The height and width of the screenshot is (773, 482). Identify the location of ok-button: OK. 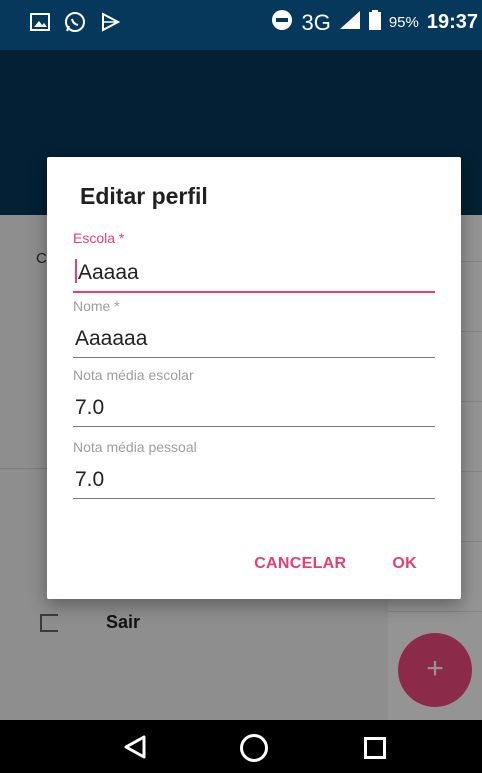
(404, 564).